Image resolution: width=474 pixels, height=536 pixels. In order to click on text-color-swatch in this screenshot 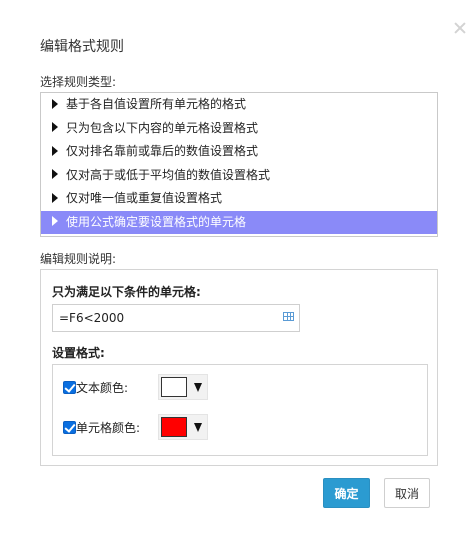, I will do `click(174, 387)`.